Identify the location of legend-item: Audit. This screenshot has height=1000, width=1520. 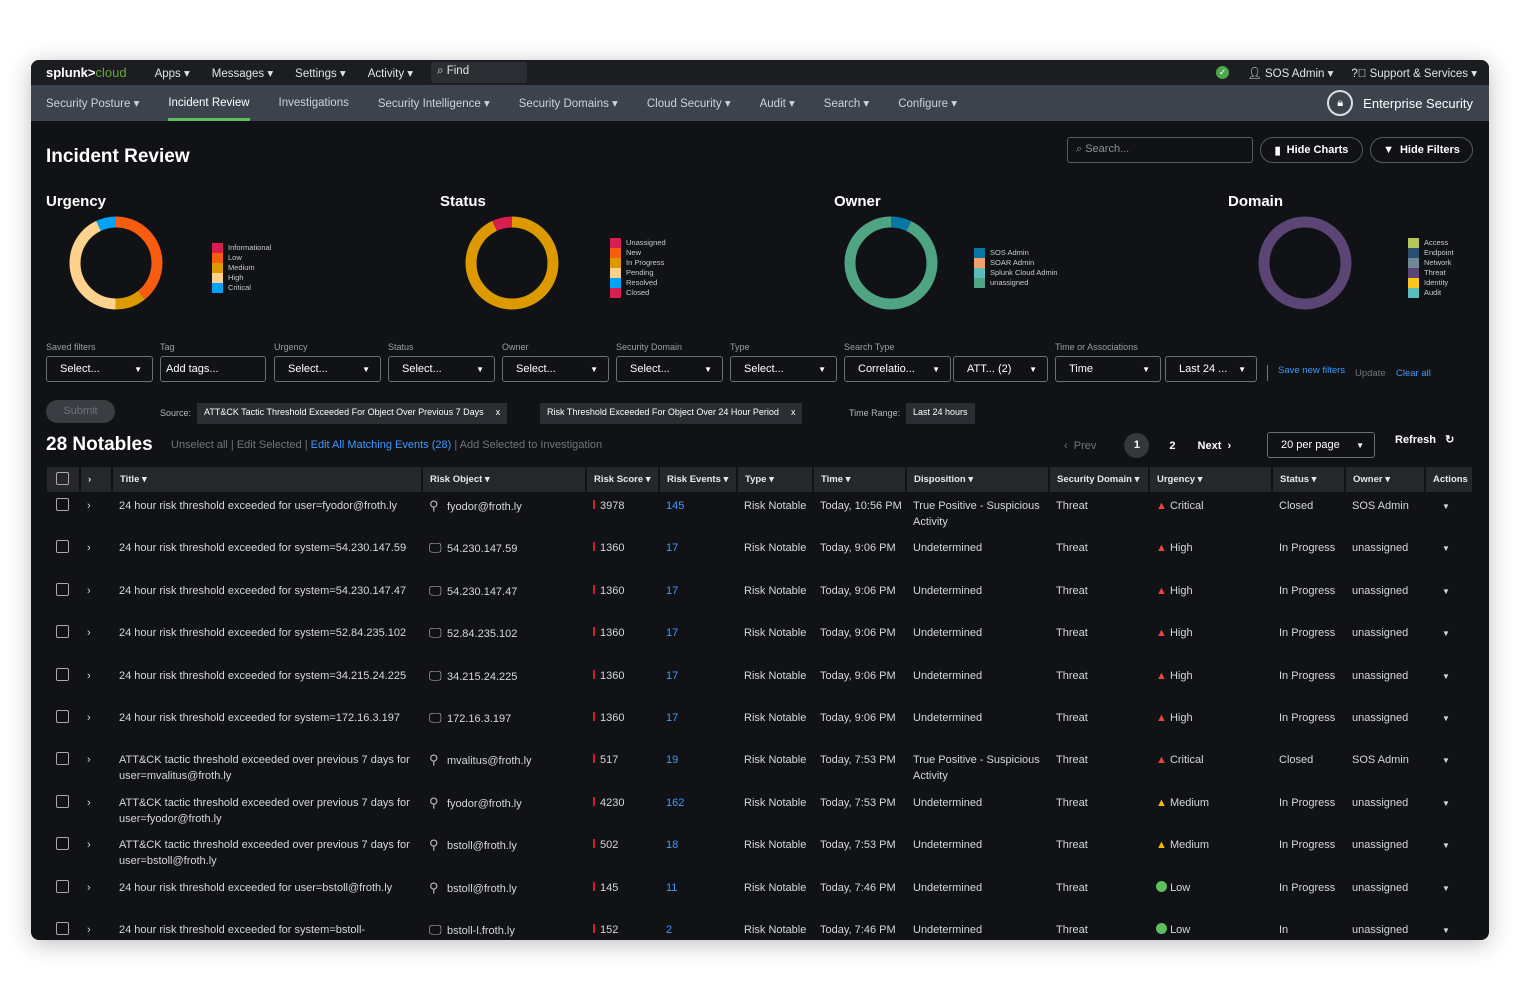
(1431, 293).